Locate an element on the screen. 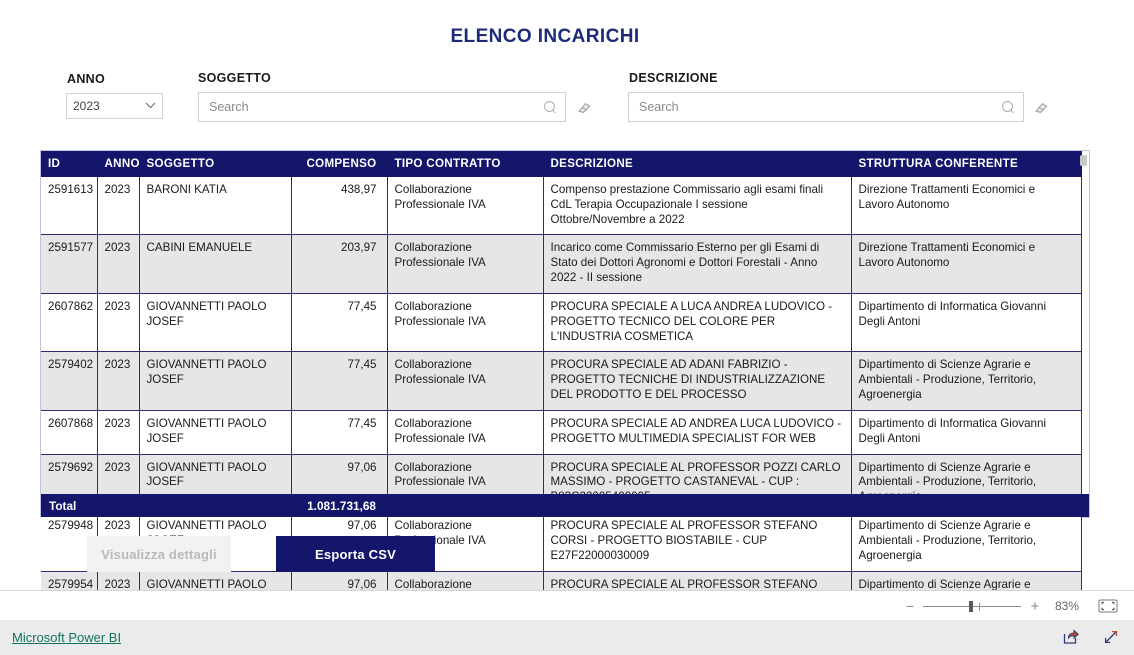  esporta-csv-label: Esporta CSV is located at coordinates (355, 554).